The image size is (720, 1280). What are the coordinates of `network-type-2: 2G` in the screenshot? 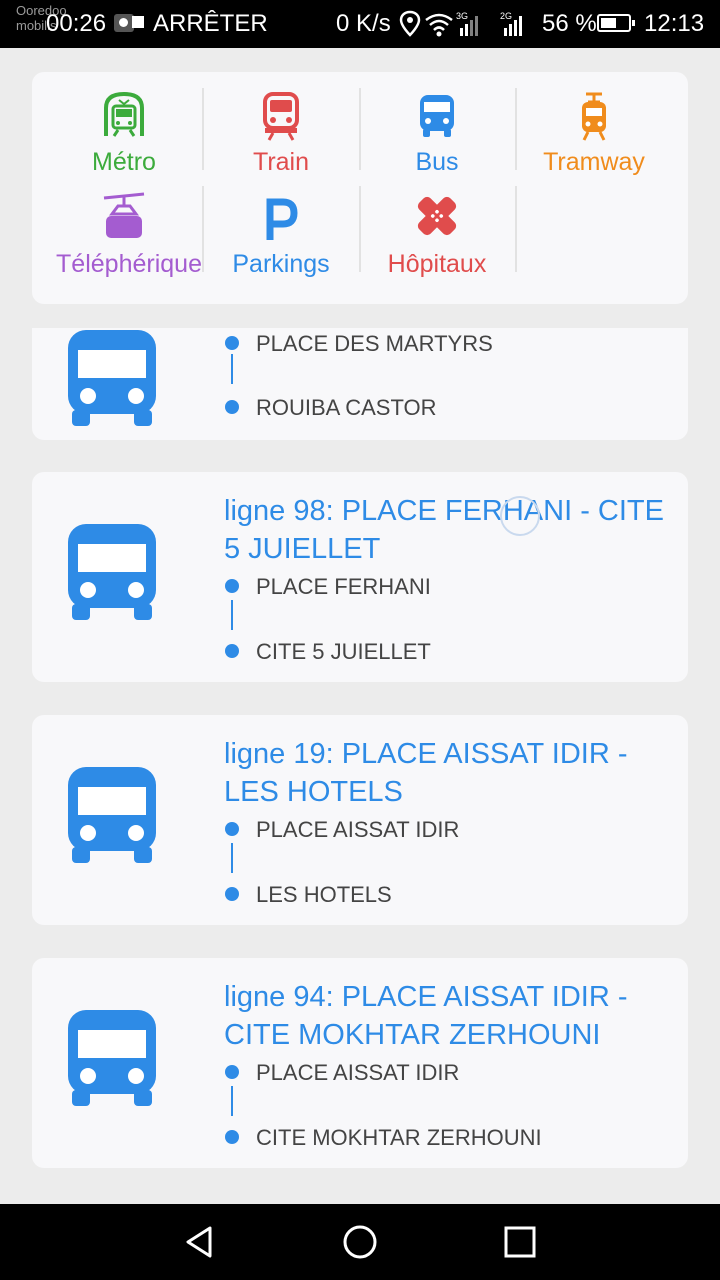 It's located at (506, 16).